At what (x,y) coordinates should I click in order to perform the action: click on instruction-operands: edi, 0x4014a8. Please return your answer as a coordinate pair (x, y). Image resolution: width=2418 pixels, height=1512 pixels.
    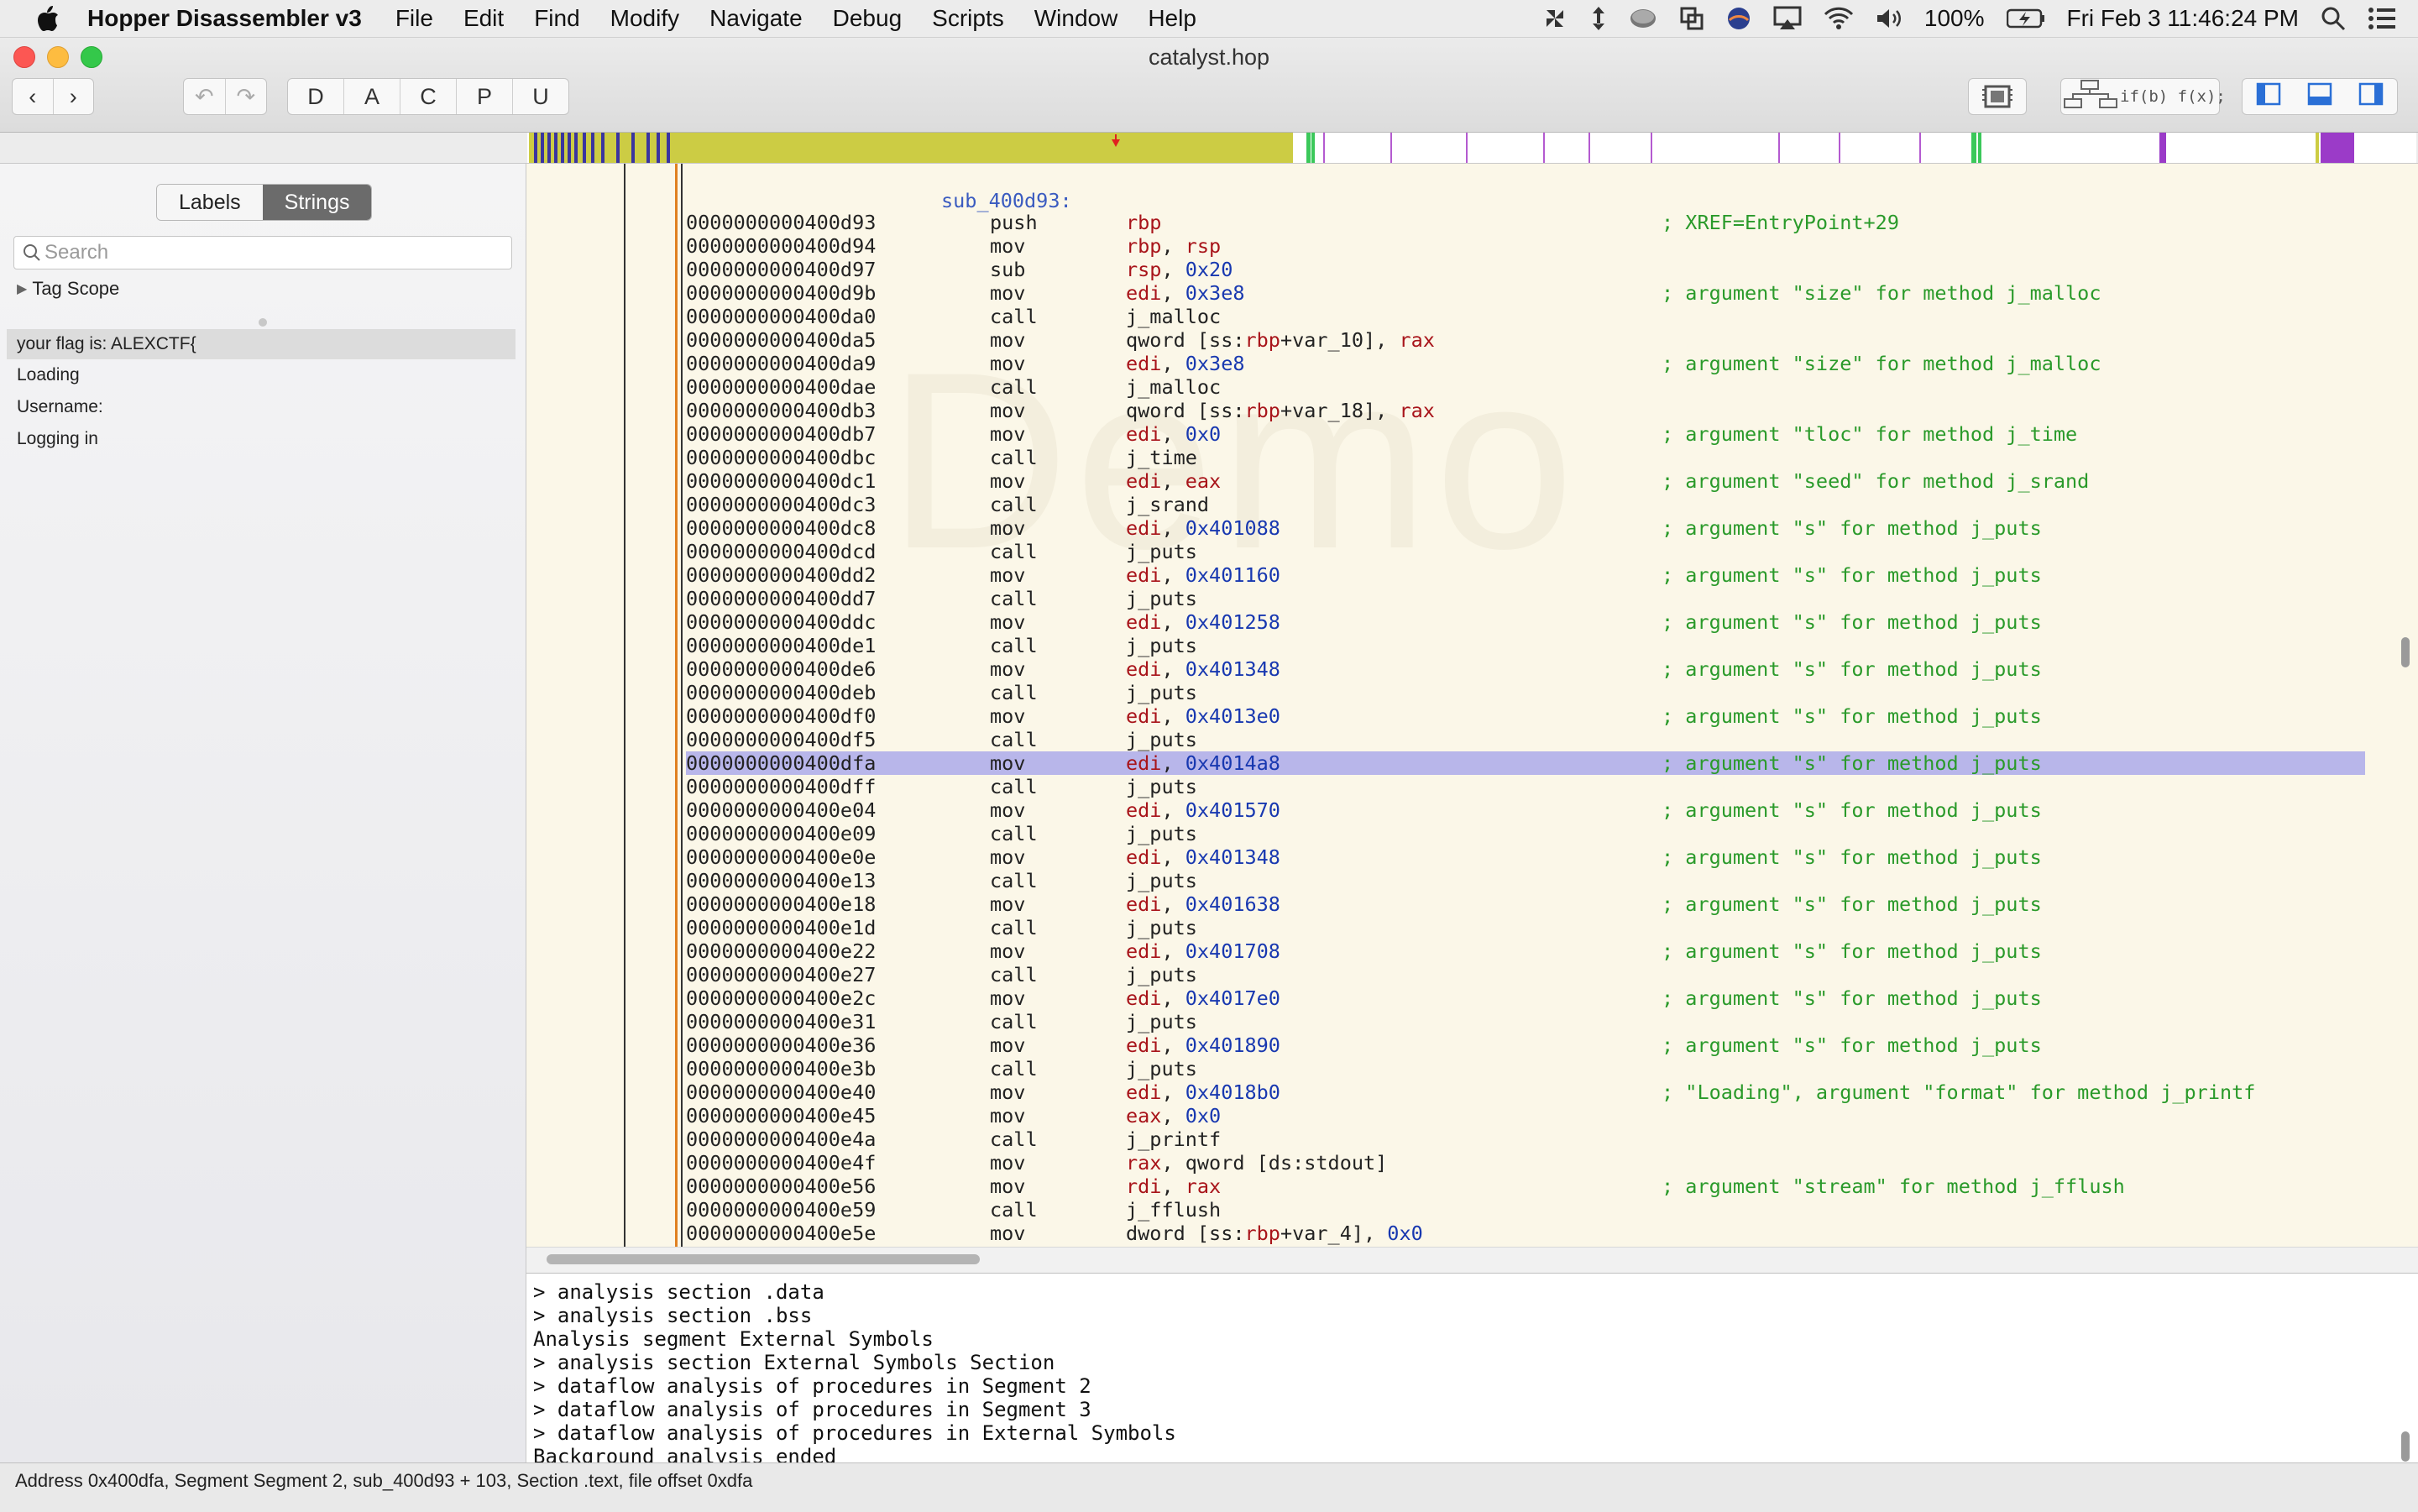
    Looking at the image, I should click on (1203, 763).